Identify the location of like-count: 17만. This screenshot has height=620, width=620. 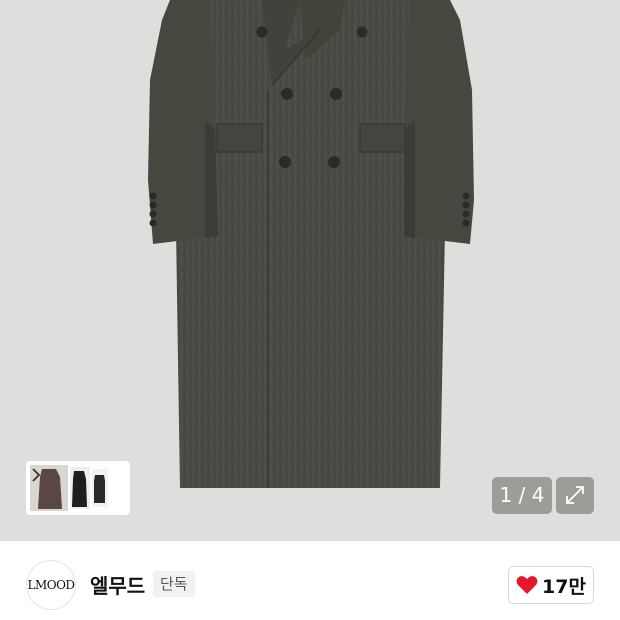
(564, 586).